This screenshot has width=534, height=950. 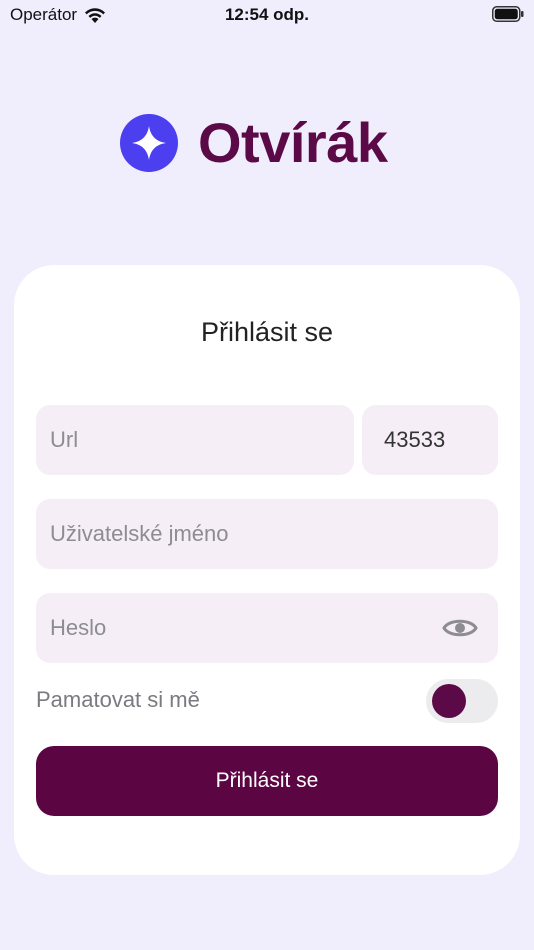 I want to click on port-field, so click(x=430, y=440).